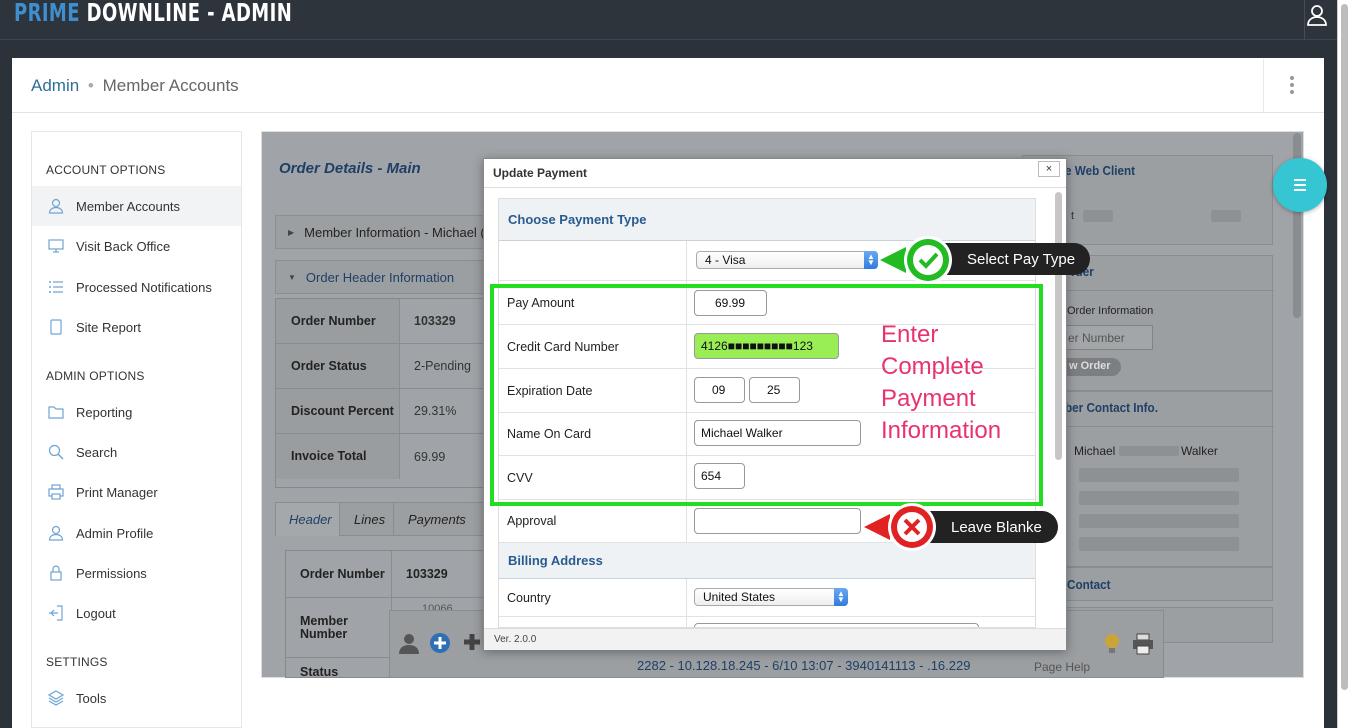 Image resolution: width=1351 pixels, height=728 pixels. Describe the element at coordinates (917, 260) in the screenshot. I see `check-circle-icon` at that location.